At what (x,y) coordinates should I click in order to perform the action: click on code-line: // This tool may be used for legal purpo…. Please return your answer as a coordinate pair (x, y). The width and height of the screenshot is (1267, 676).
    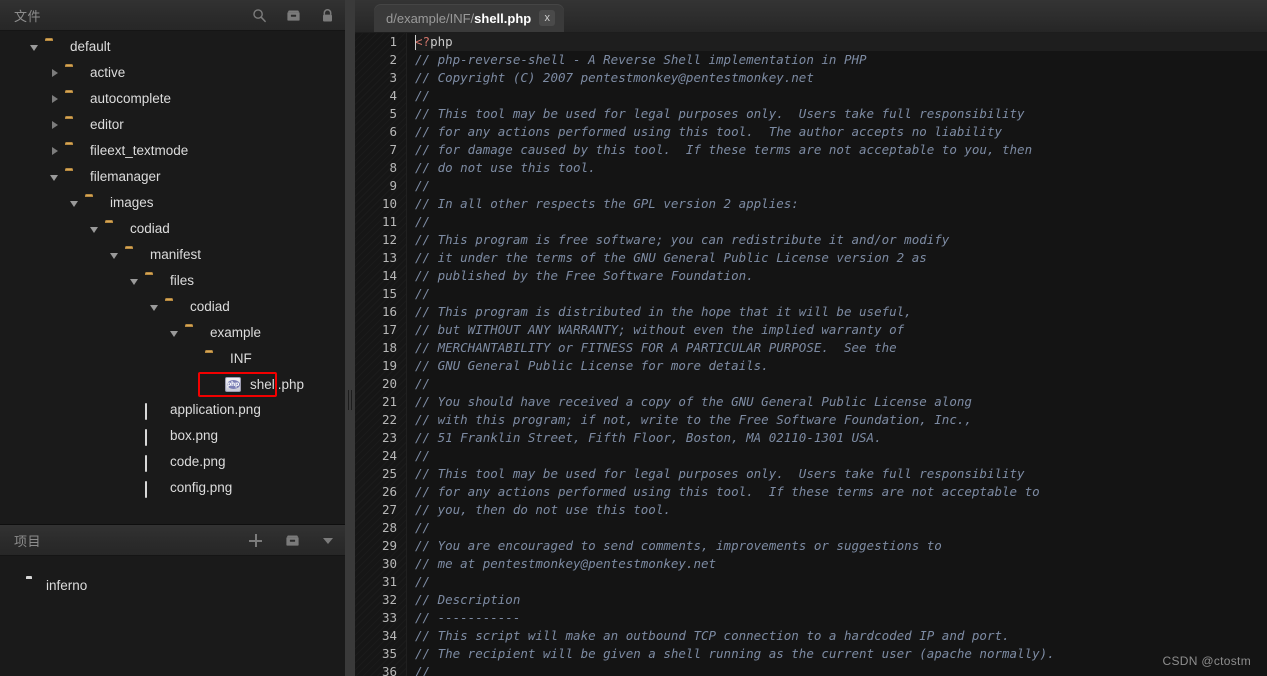
    Looking at the image, I should click on (841, 474).